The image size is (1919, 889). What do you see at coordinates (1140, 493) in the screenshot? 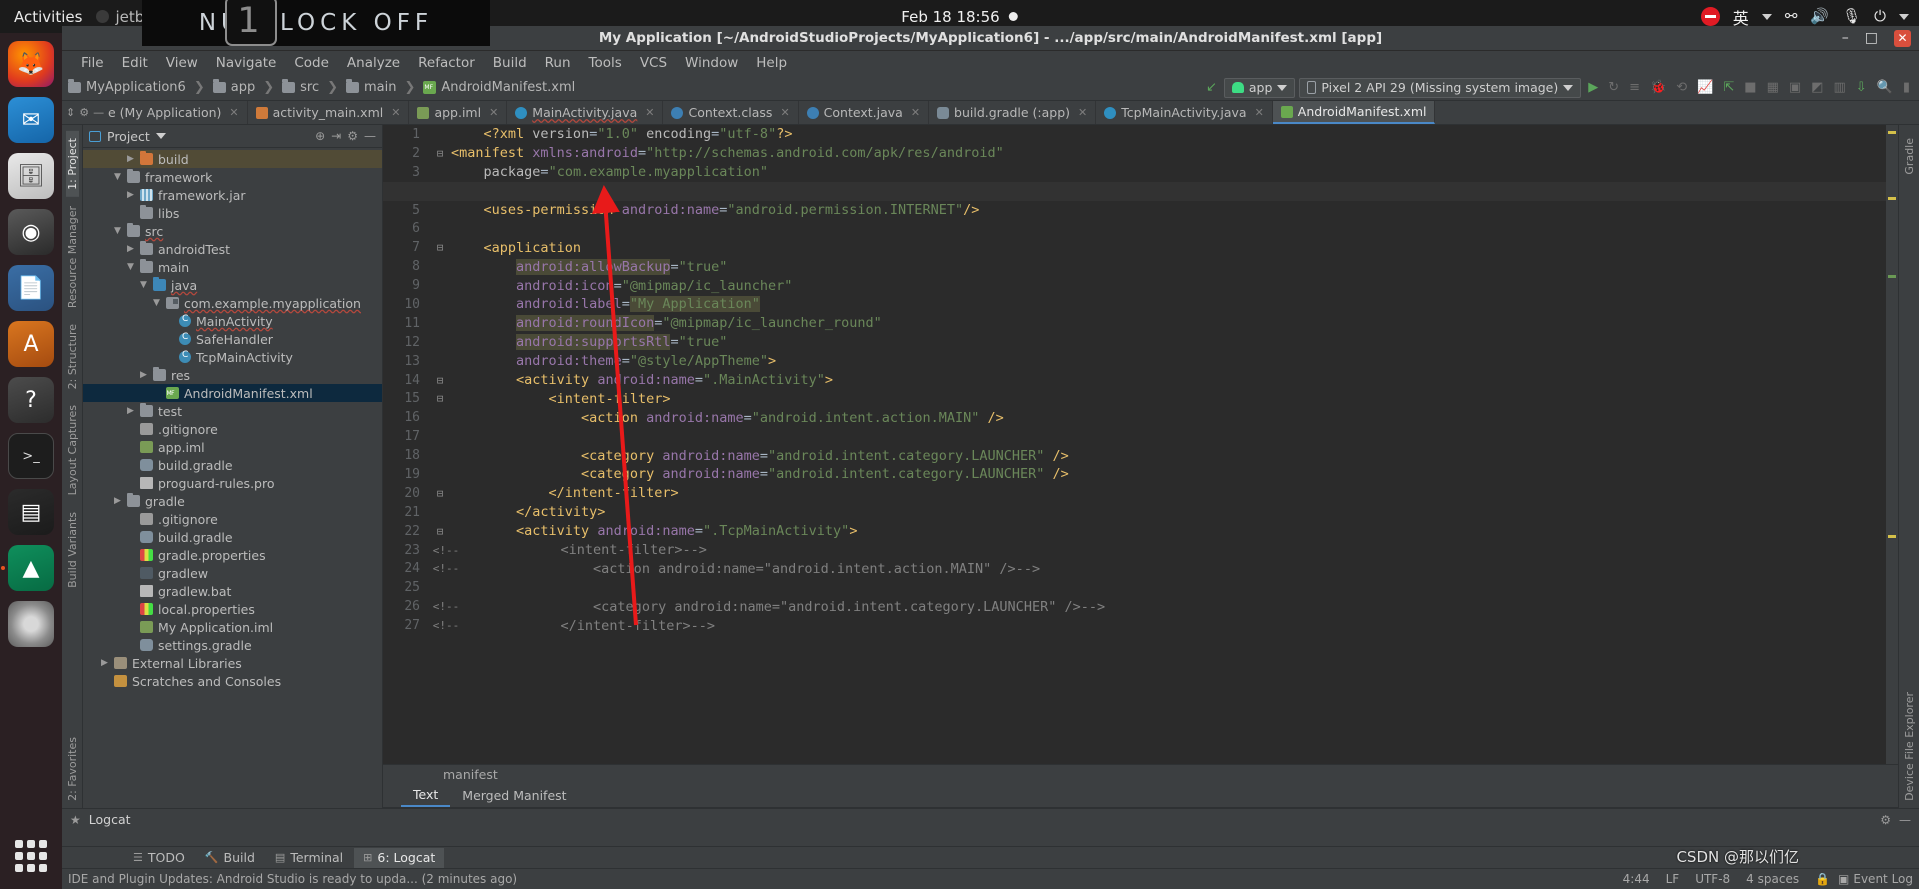
I see `code-line: 20 ⊟ </intent-filter>` at bounding box center [1140, 493].